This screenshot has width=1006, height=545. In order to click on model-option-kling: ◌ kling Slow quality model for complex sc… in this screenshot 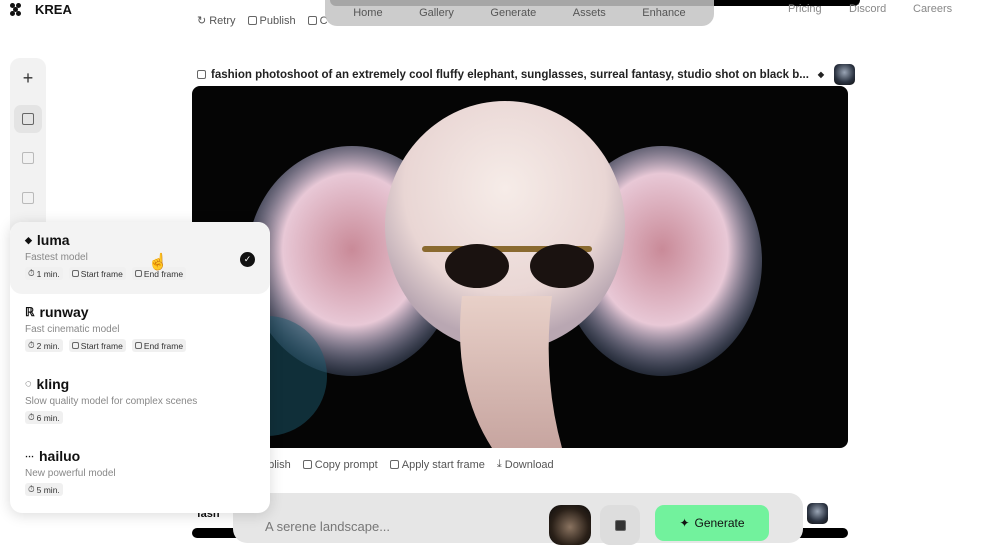, I will do `click(140, 402)`.